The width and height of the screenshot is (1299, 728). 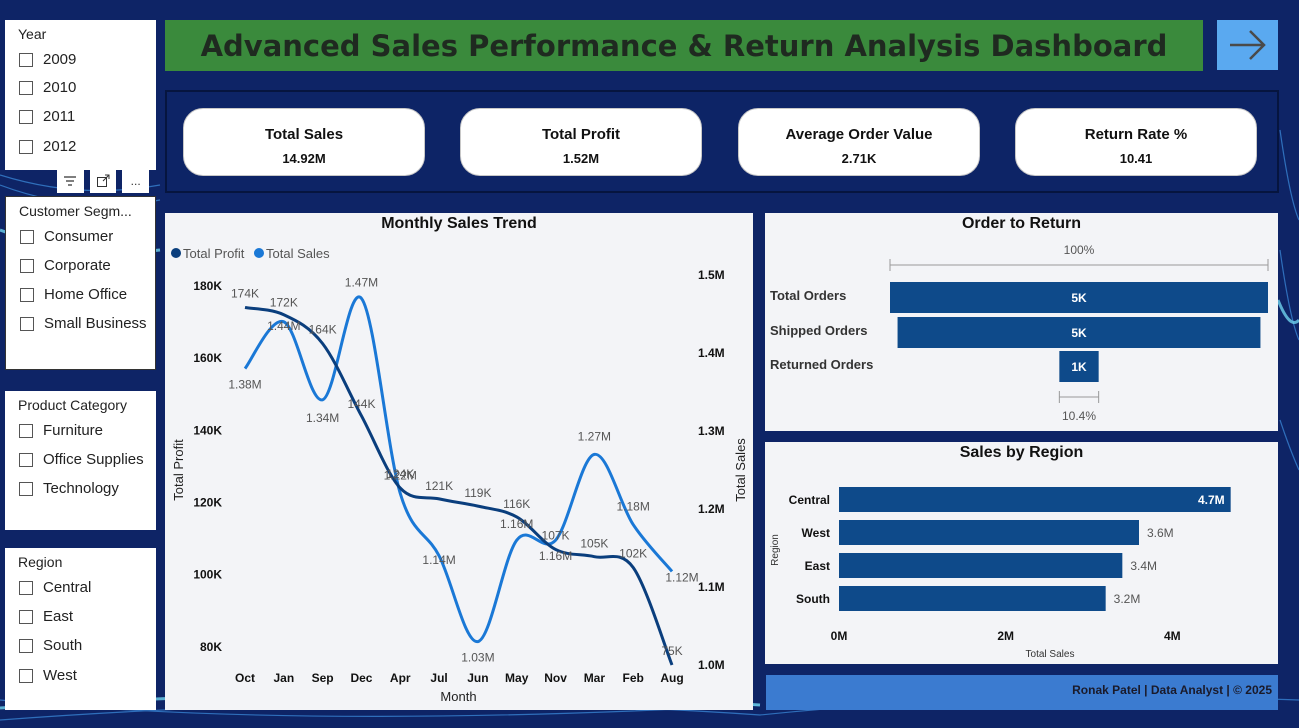 What do you see at coordinates (740, 470) in the screenshot?
I see `y2-axis-title: Total Sales` at bounding box center [740, 470].